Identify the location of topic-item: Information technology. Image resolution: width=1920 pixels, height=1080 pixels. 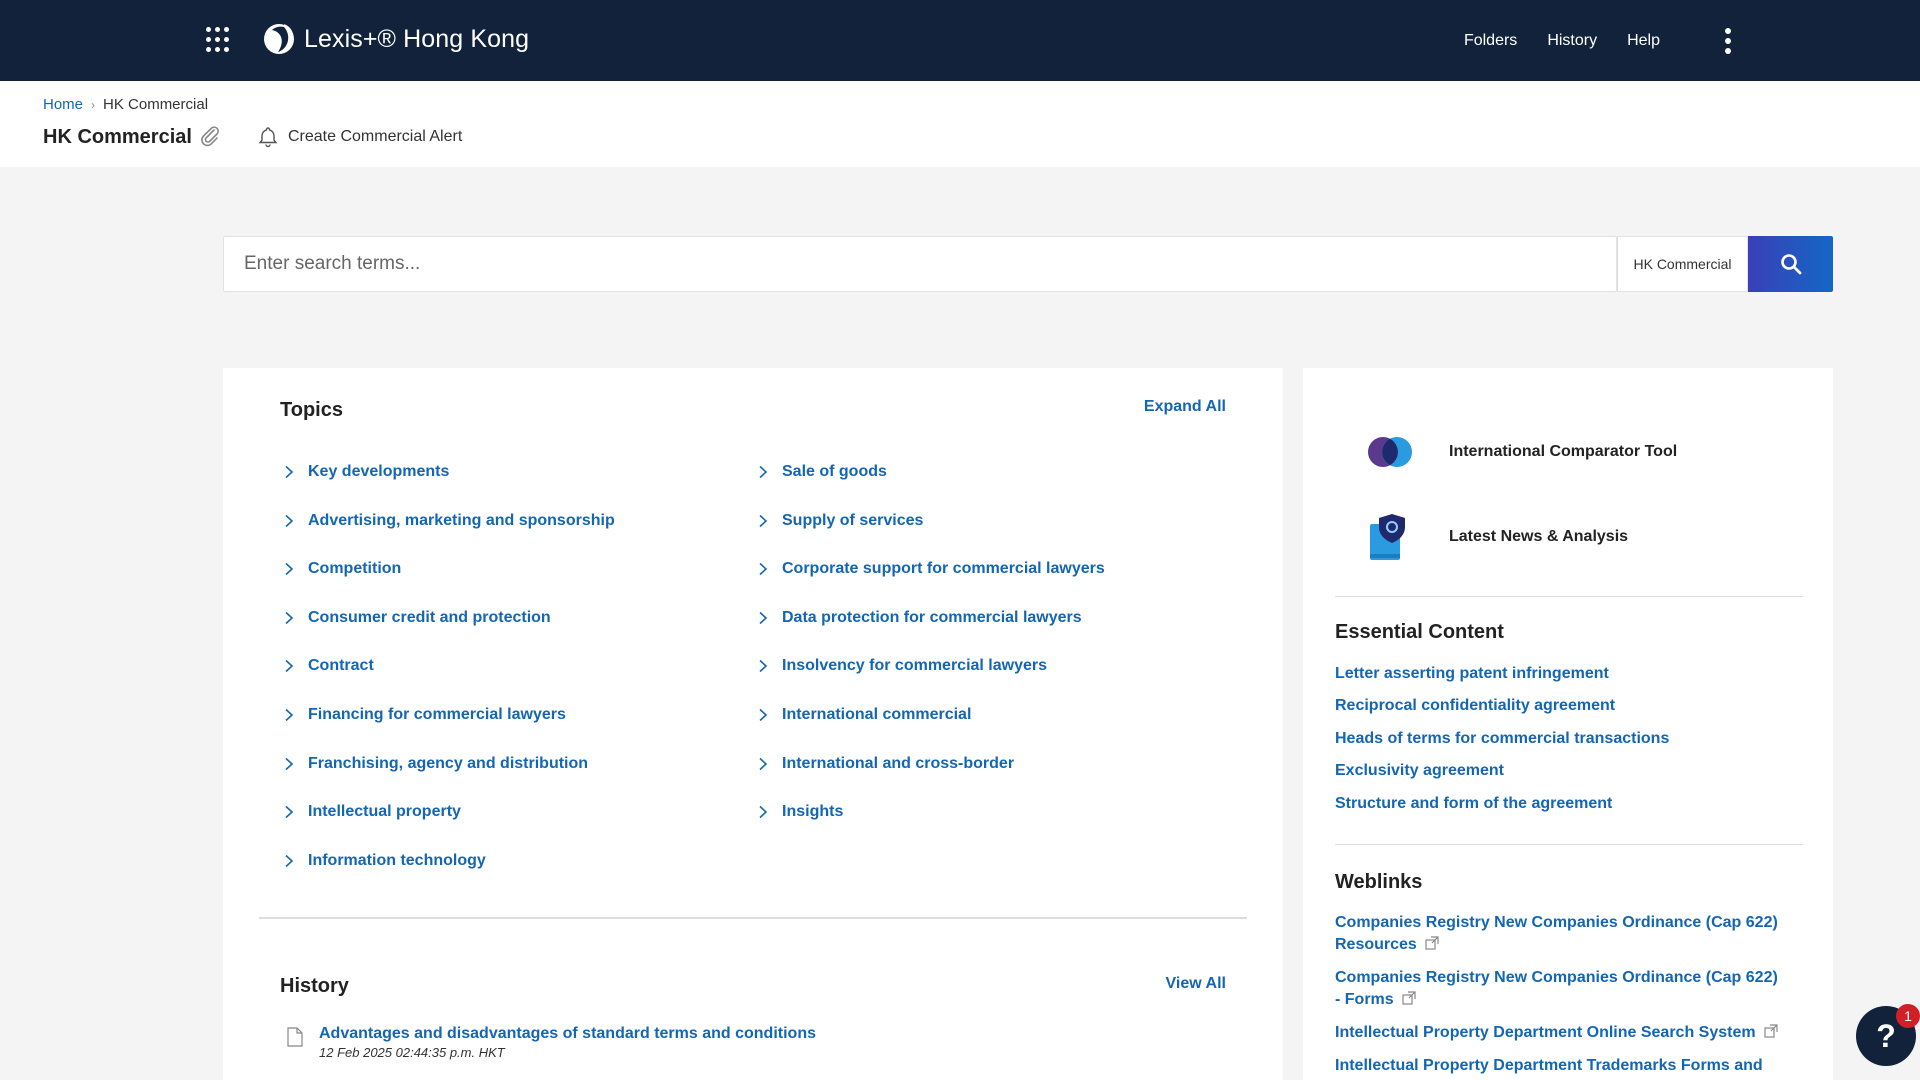
(384, 861).